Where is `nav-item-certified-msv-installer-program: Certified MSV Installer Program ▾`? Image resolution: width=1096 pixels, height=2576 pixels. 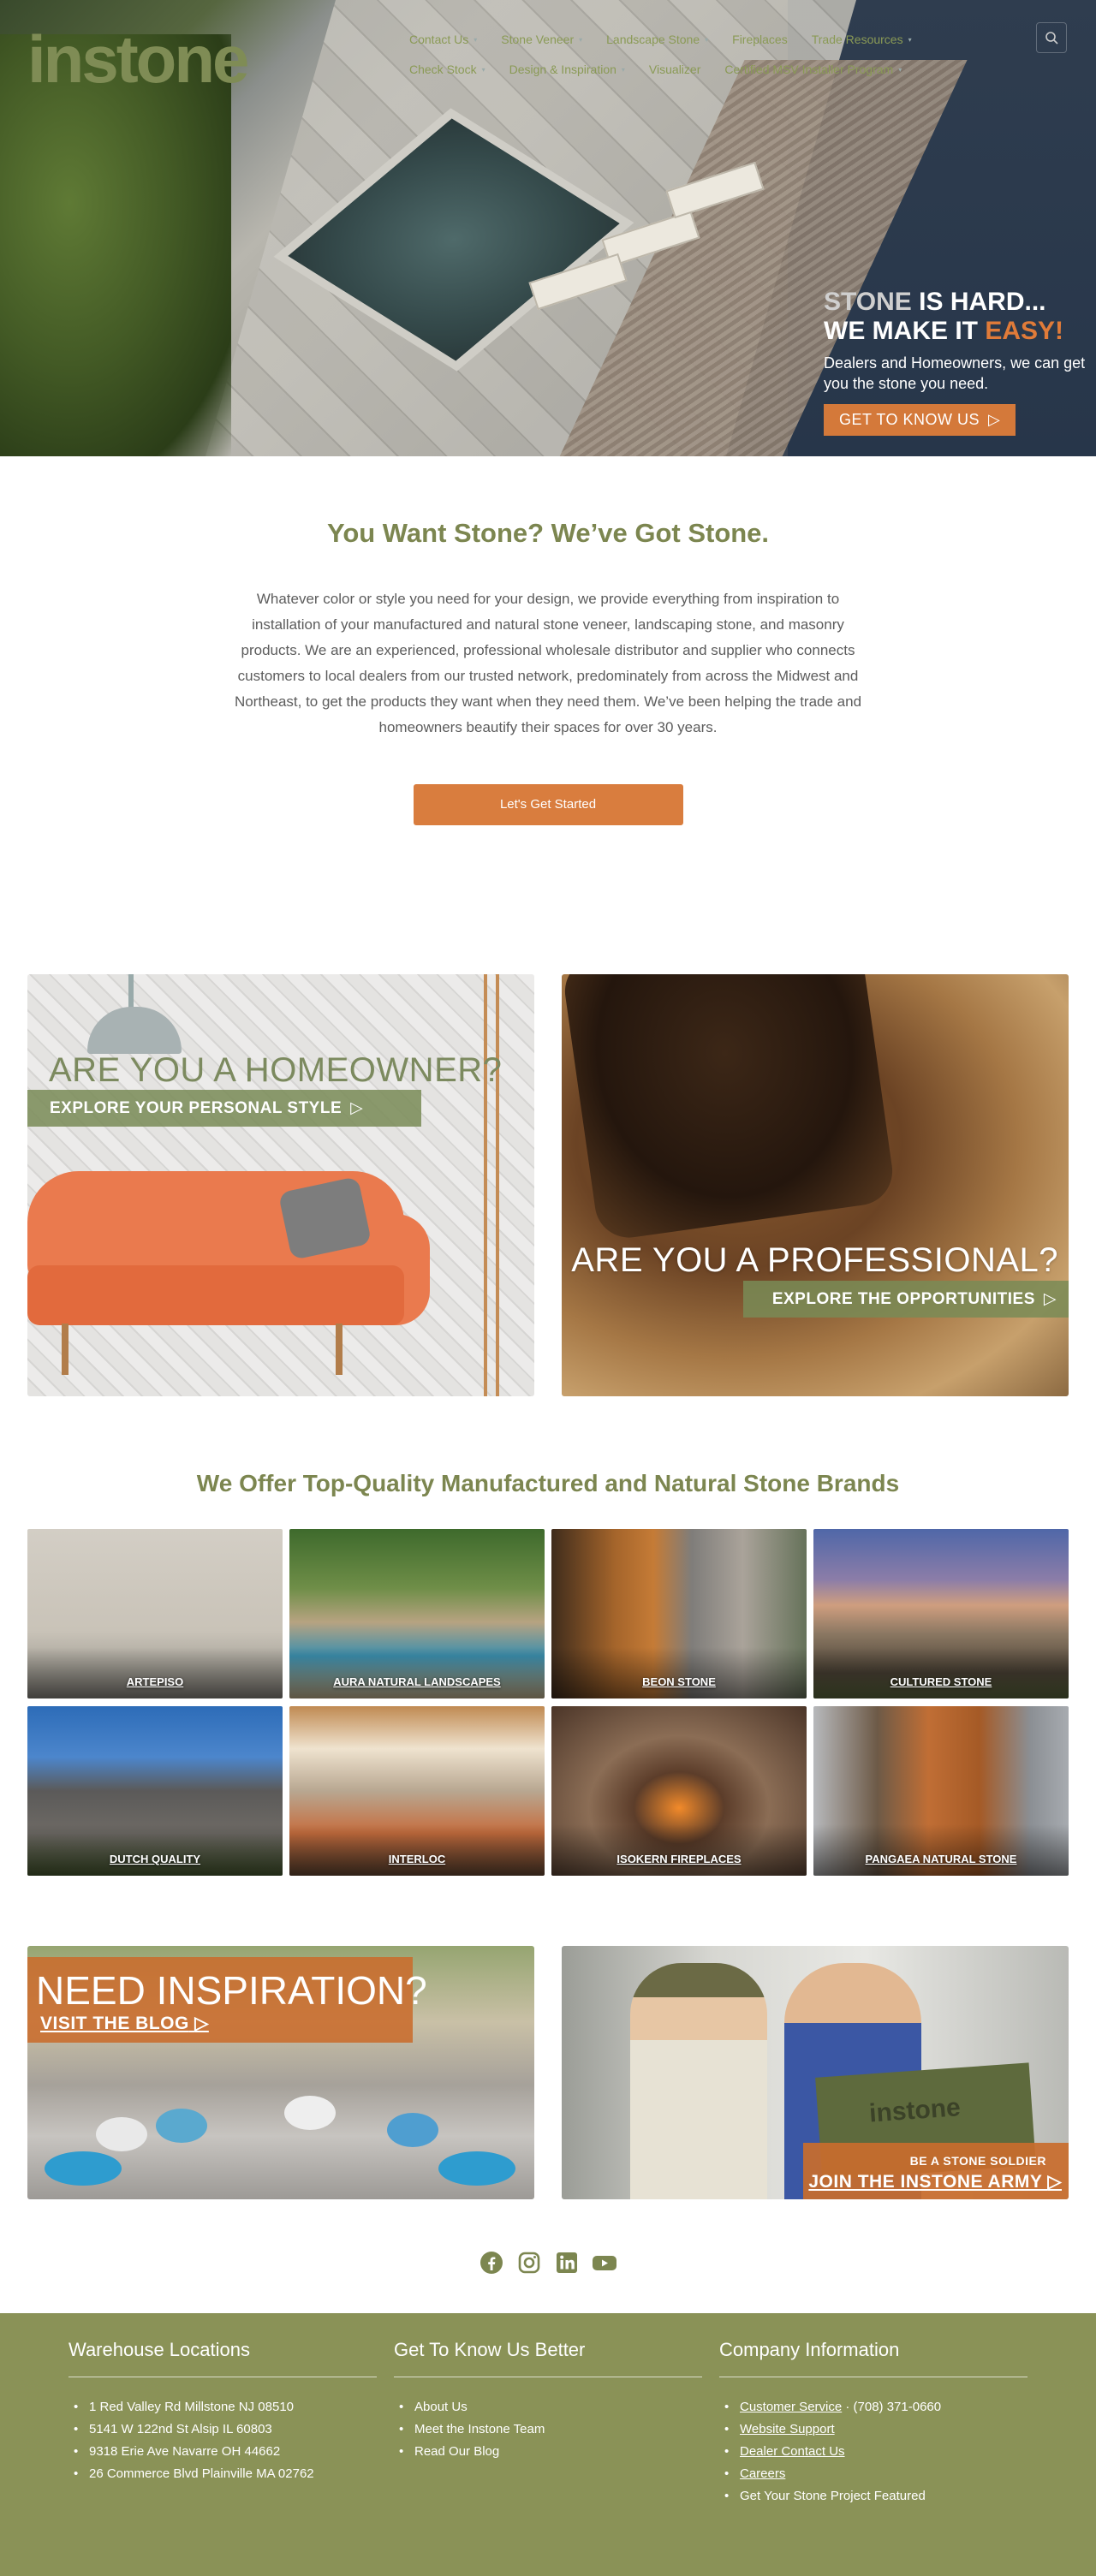
nav-item-certified-msv-installer-program: Certified MSV Installer Program ▾ is located at coordinates (813, 69).